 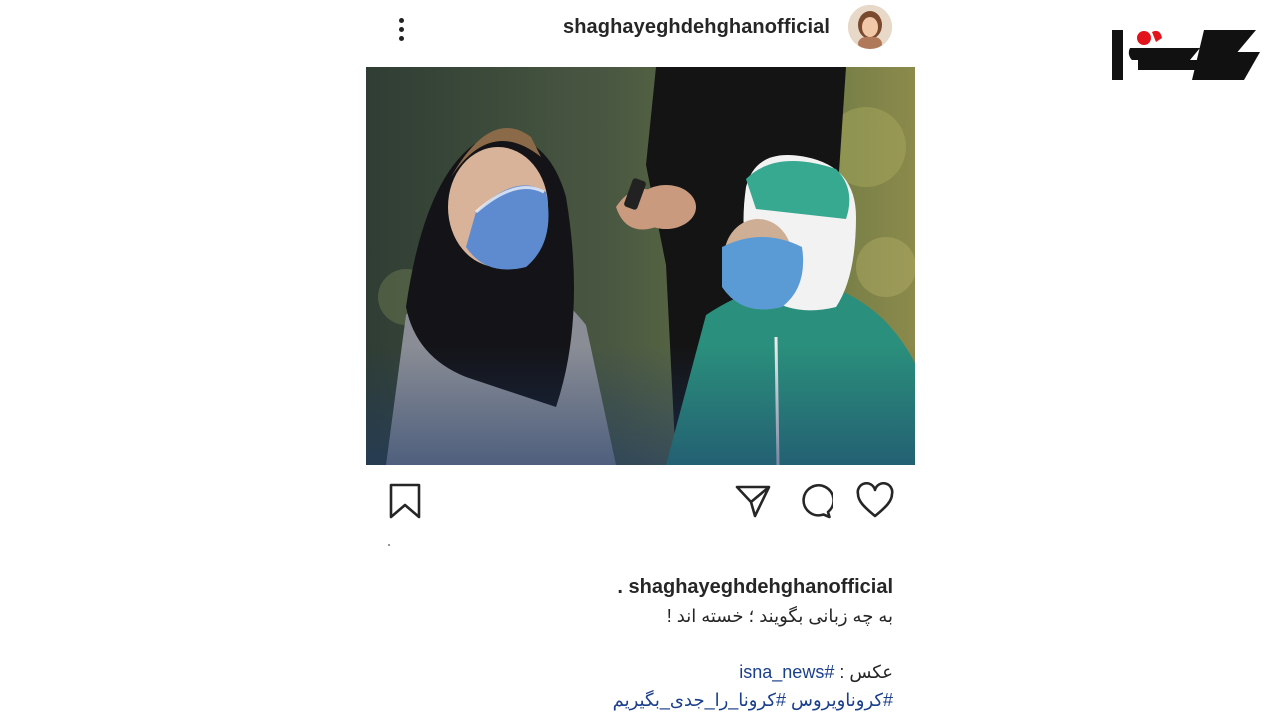 What do you see at coordinates (870, 27) in the screenshot?
I see `avatar` at bounding box center [870, 27].